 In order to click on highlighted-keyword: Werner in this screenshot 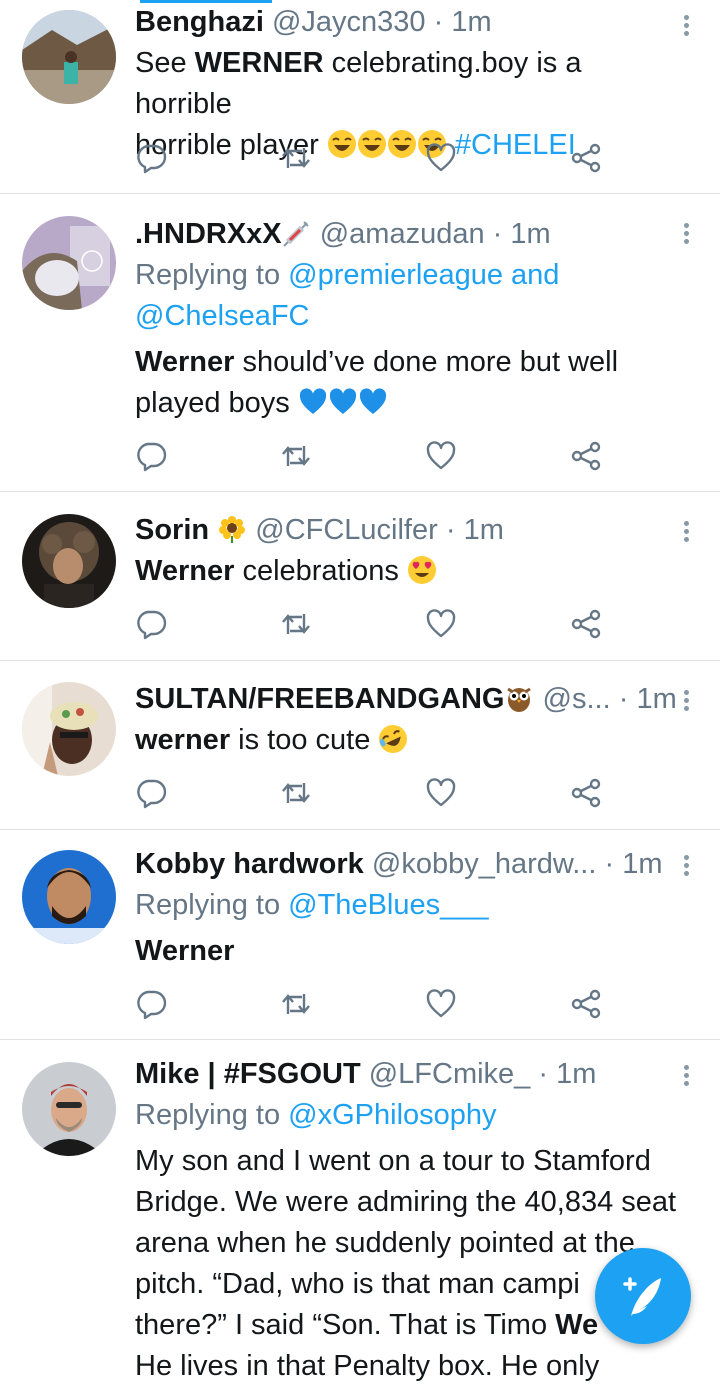, I will do `click(185, 951)`.